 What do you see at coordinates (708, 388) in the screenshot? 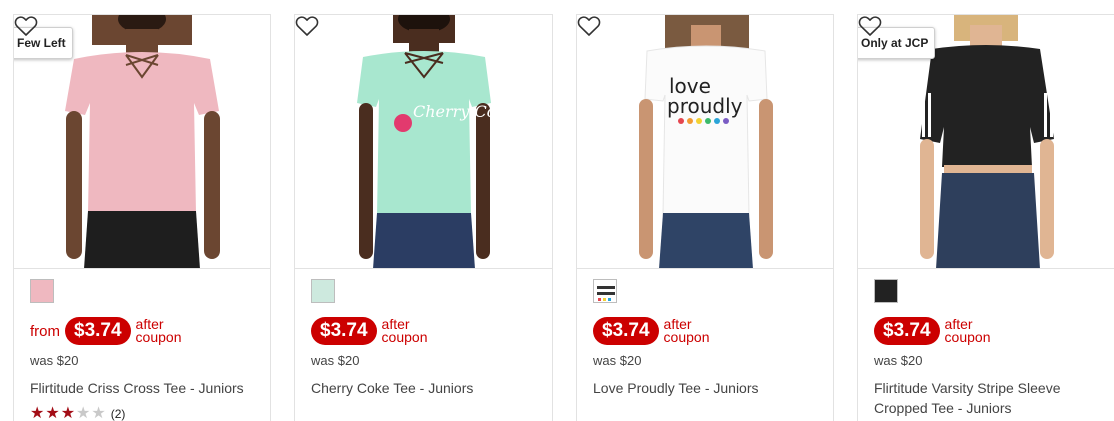
I see `product-title: Love Proudly Tee - Juniors` at bounding box center [708, 388].